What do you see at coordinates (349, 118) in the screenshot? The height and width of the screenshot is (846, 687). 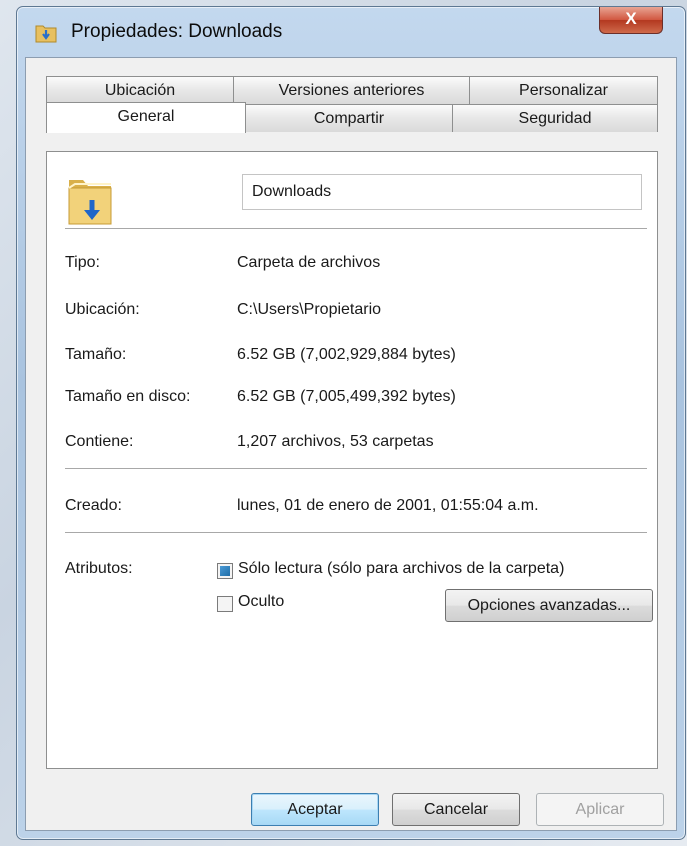 I see `tab-compartir: Compartir` at bounding box center [349, 118].